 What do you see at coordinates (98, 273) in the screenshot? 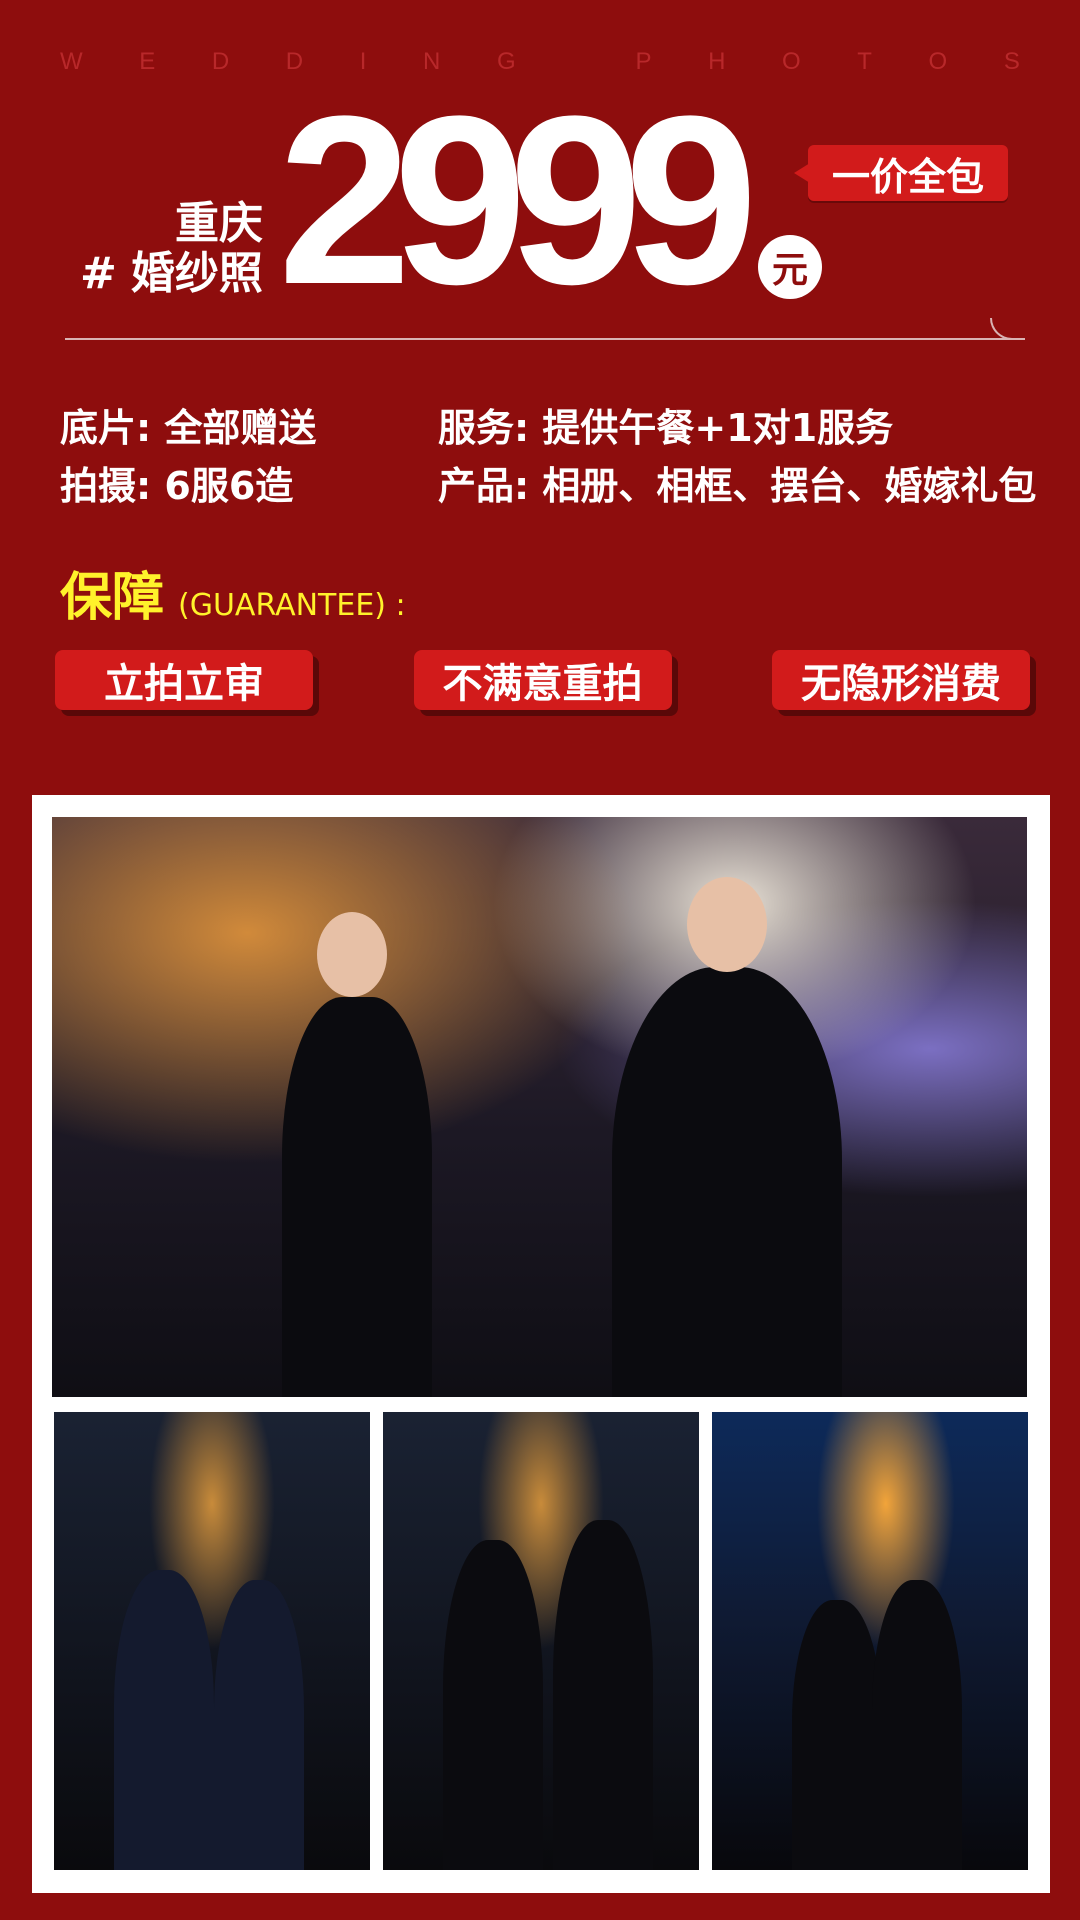
I see `hash-symbol: #` at bounding box center [98, 273].